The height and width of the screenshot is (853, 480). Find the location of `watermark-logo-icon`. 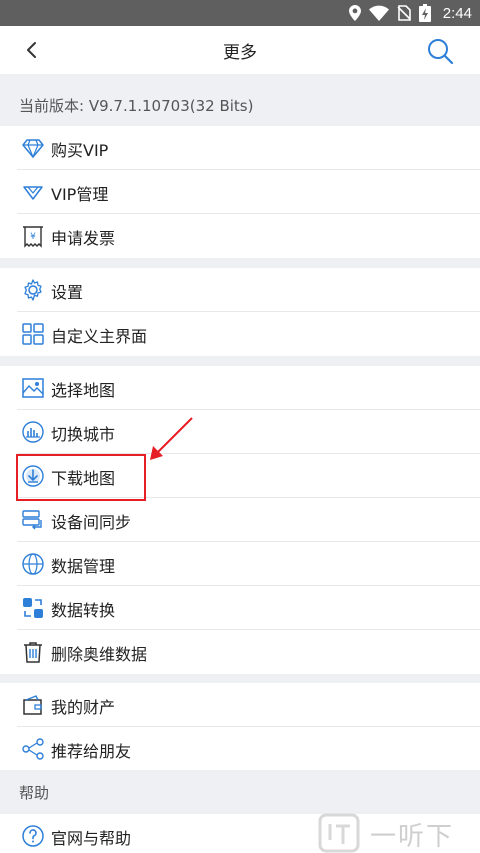

watermark-logo-icon is located at coordinates (339, 833).